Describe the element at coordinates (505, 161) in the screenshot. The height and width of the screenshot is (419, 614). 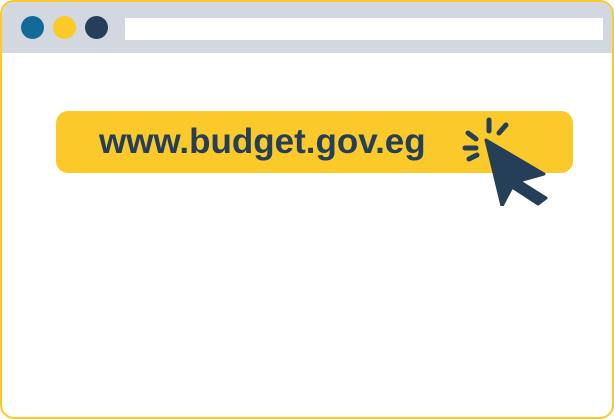
I see `cursor-click-icon` at that location.